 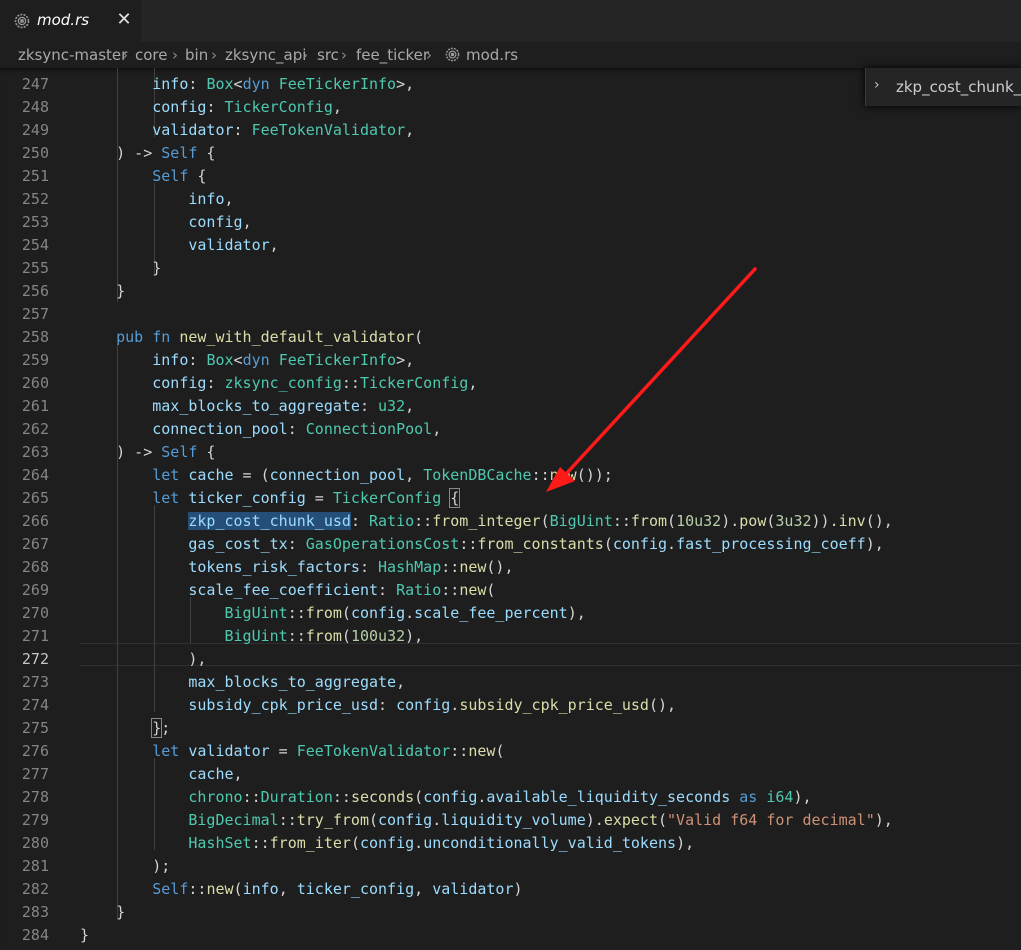 I want to click on code-line: 255 }, so click(x=510, y=268).